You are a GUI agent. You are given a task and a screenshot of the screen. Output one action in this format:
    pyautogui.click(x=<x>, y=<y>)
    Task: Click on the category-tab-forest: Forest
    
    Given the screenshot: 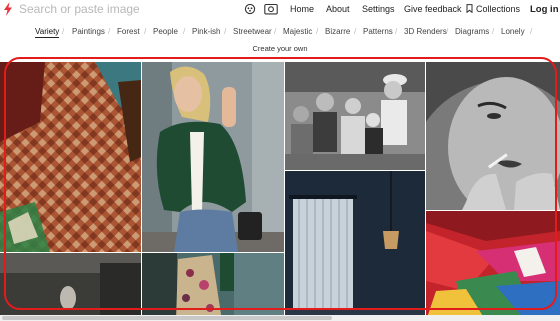 What is the action you would take?
    pyautogui.click(x=128, y=31)
    